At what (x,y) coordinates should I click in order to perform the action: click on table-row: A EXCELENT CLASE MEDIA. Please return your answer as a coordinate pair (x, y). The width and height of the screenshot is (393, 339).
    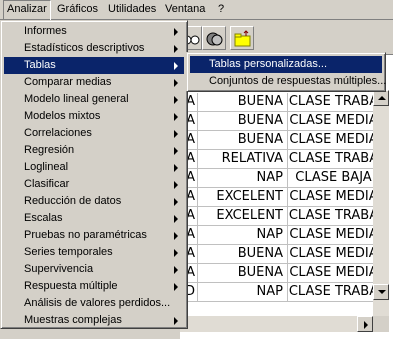
    Looking at the image, I should click on (280, 197).